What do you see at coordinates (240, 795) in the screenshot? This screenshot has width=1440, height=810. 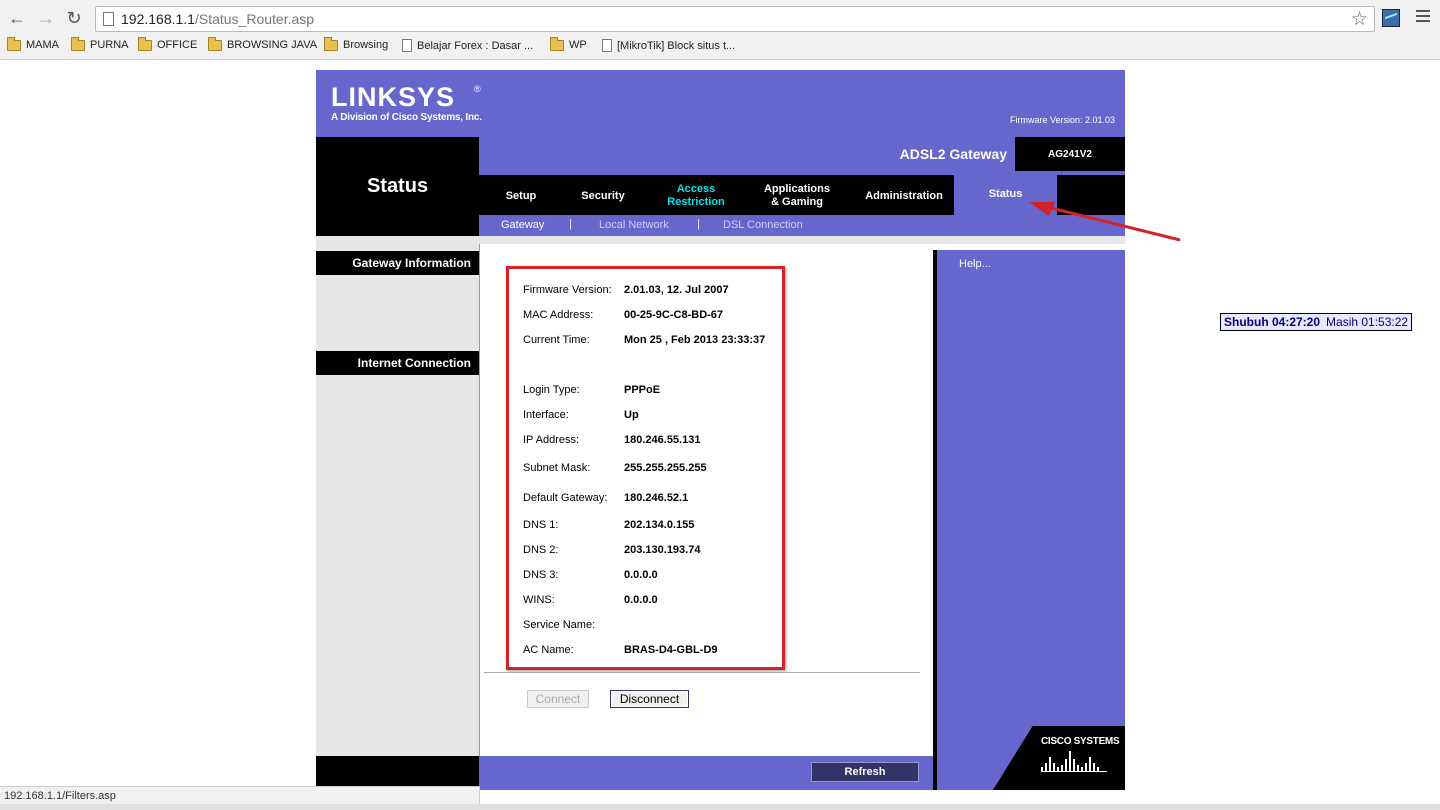 I see `browser-status-bar: 192.168.1.1/Filters.asp` at bounding box center [240, 795].